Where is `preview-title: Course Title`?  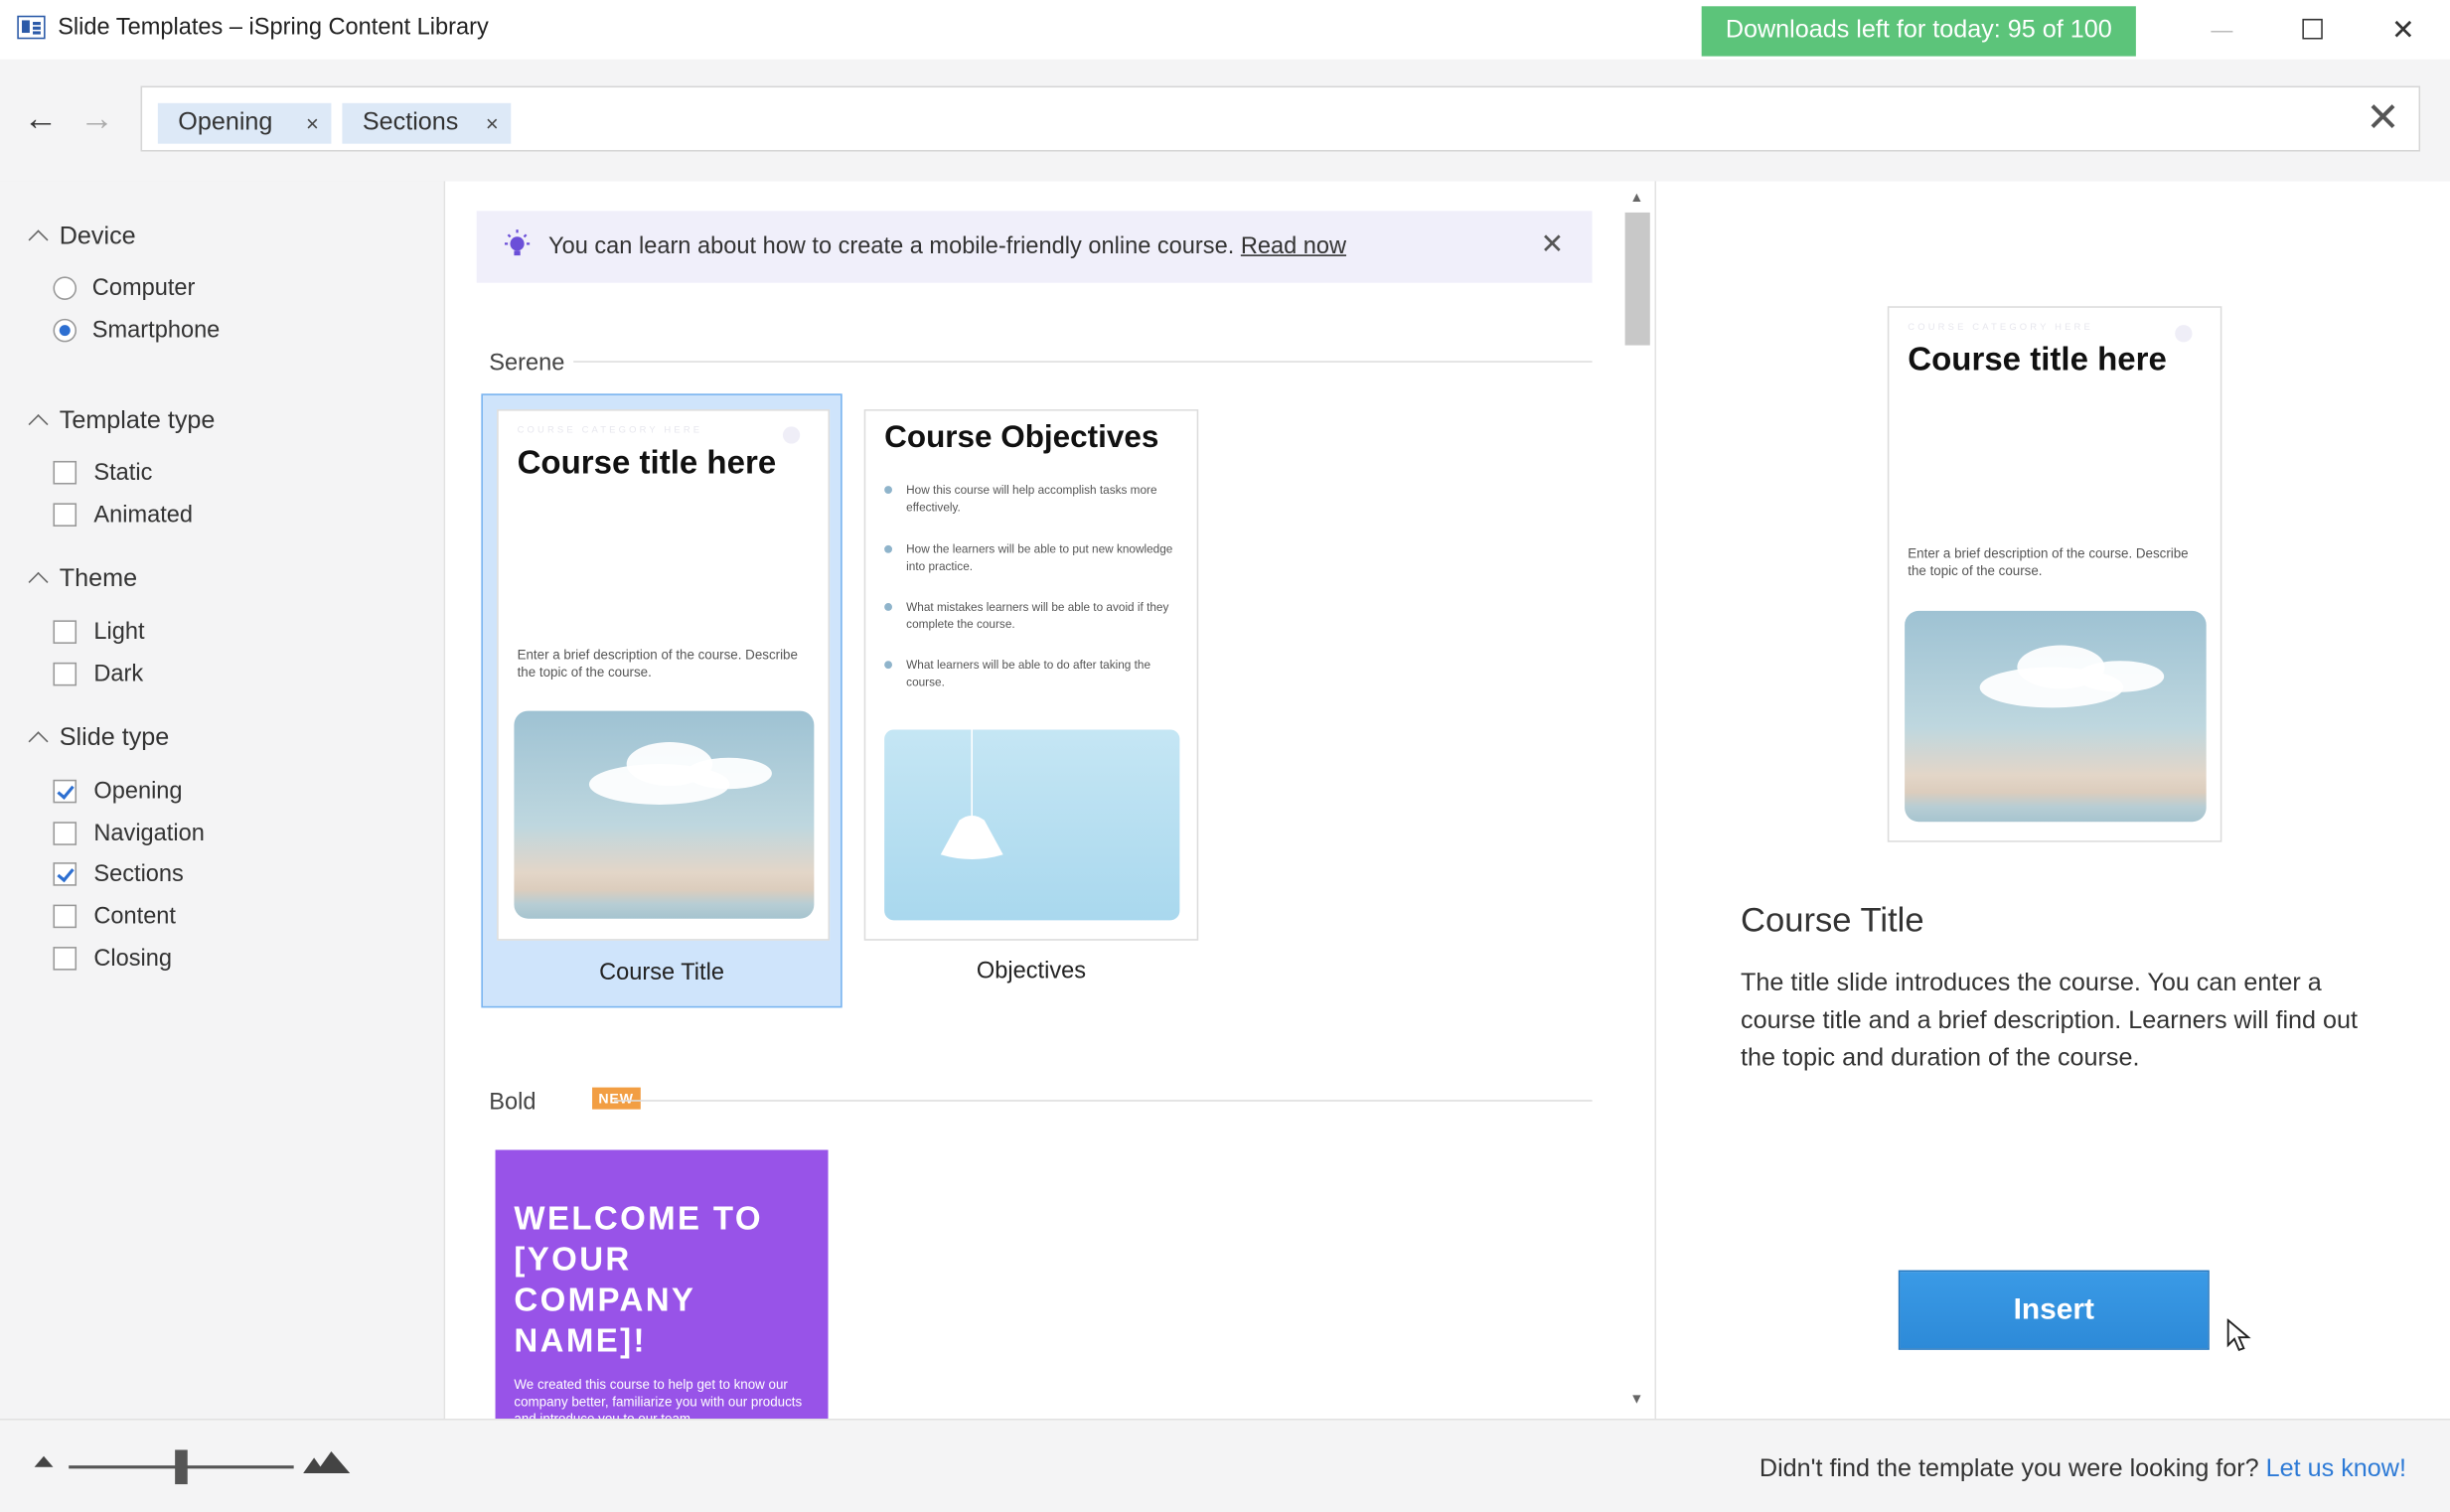
preview-title: Course Title is located at coordinates (1832, 919).